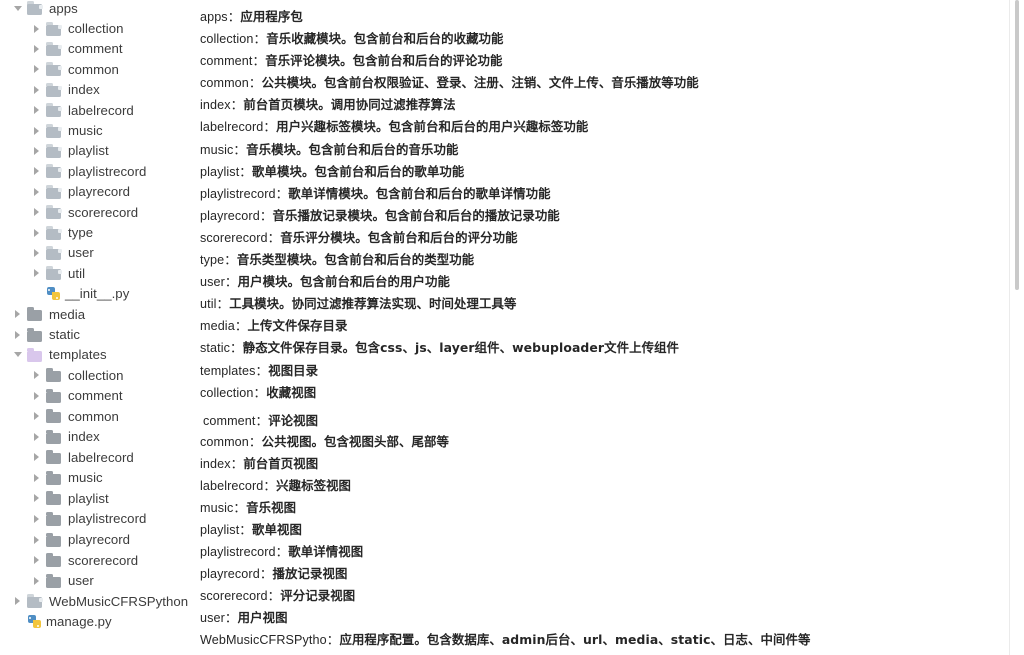  I want to click on annotation-name: static, so click(215, 348).